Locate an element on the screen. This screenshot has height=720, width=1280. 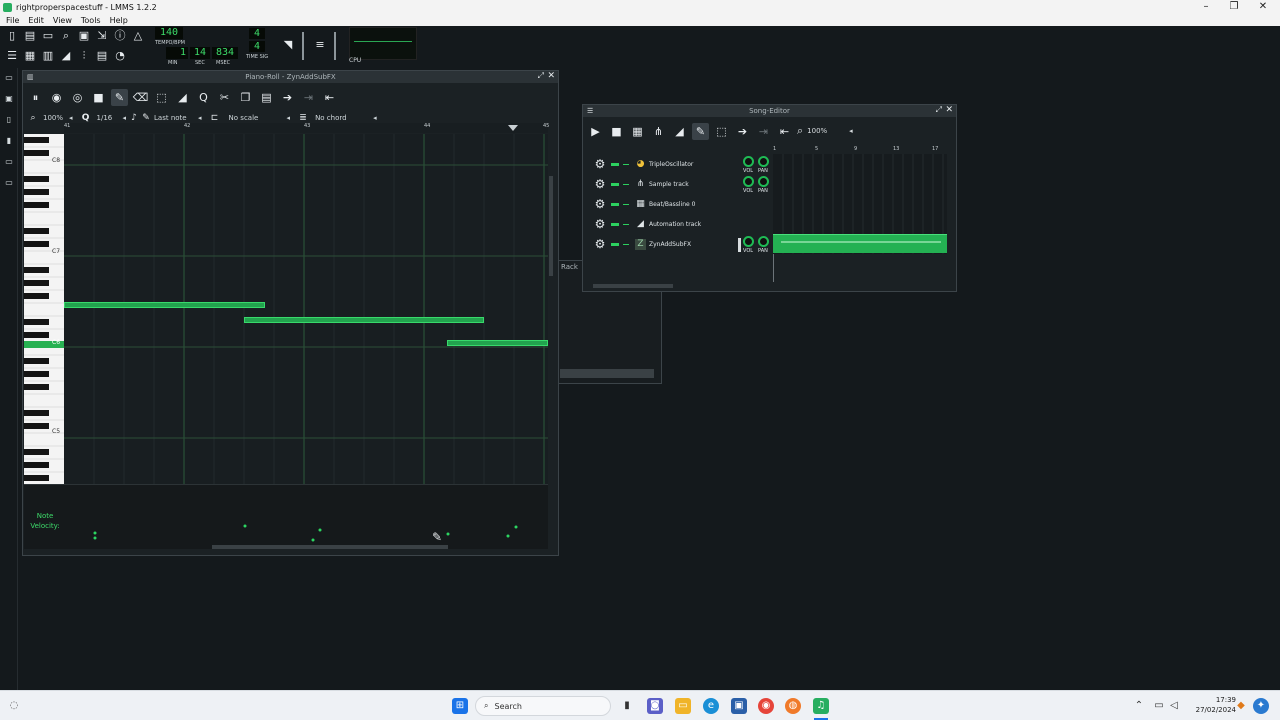
quantize-icon: Q is located at coordinates (203, 97).